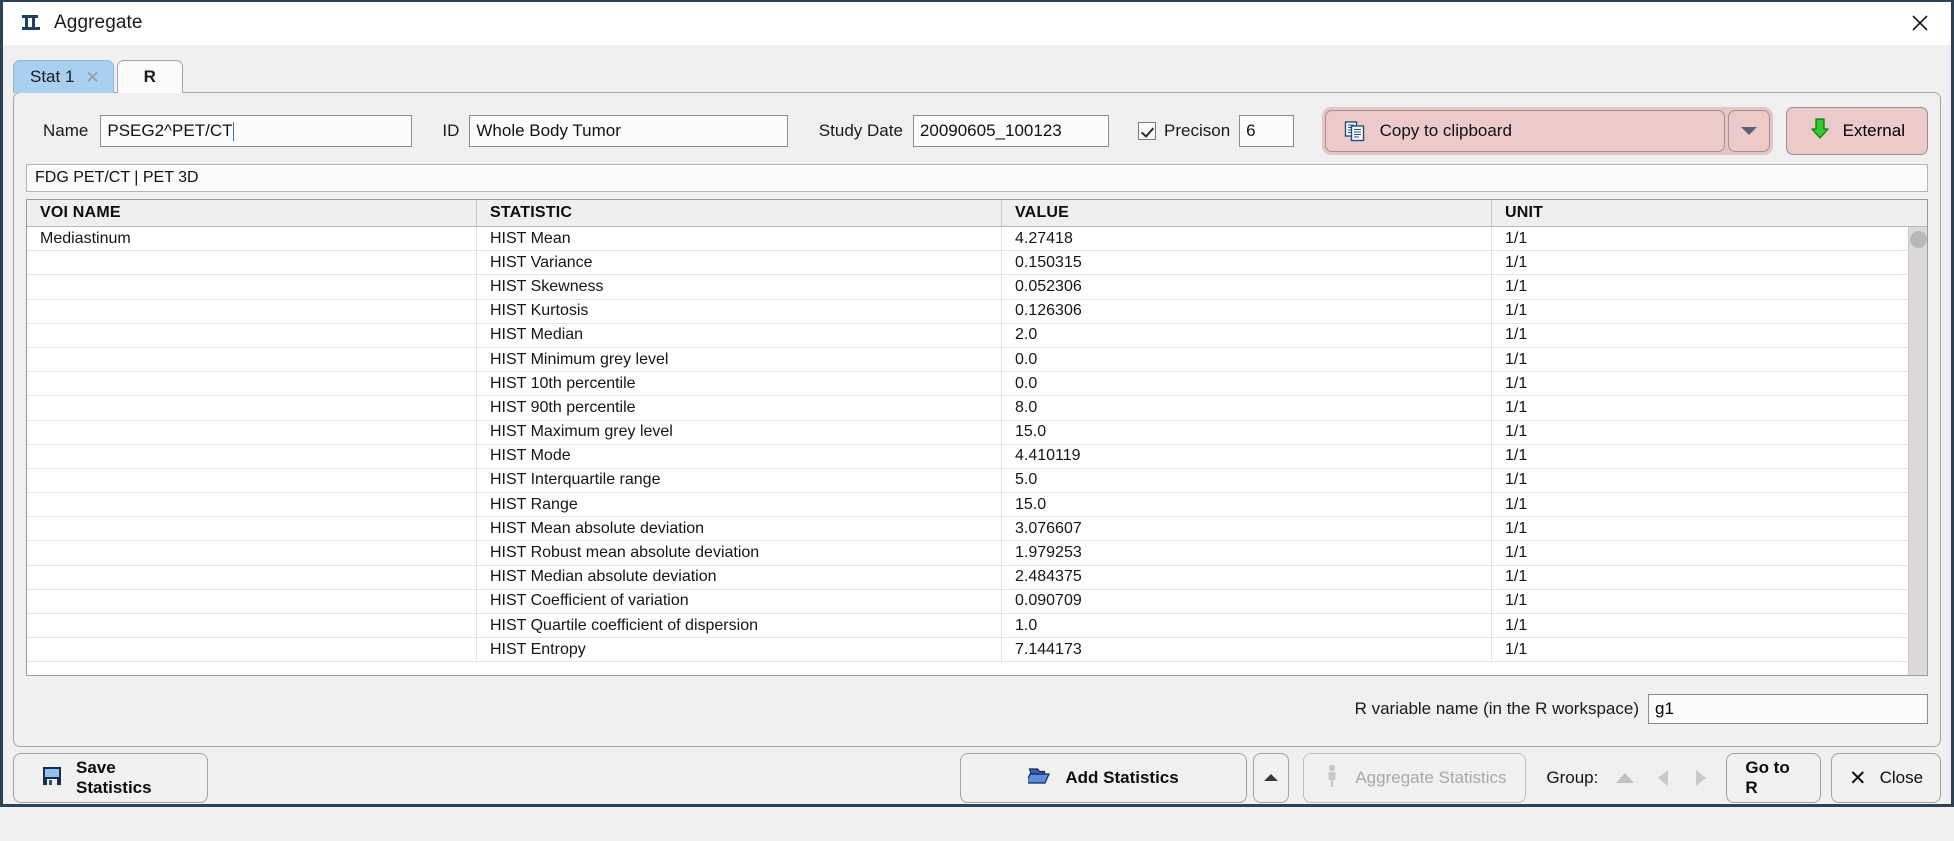 The image size is (1954, 841). Describe the element at coordinates (1773, 778) in the screenshot. I see `go-to-r-button: Go to R` at that location.